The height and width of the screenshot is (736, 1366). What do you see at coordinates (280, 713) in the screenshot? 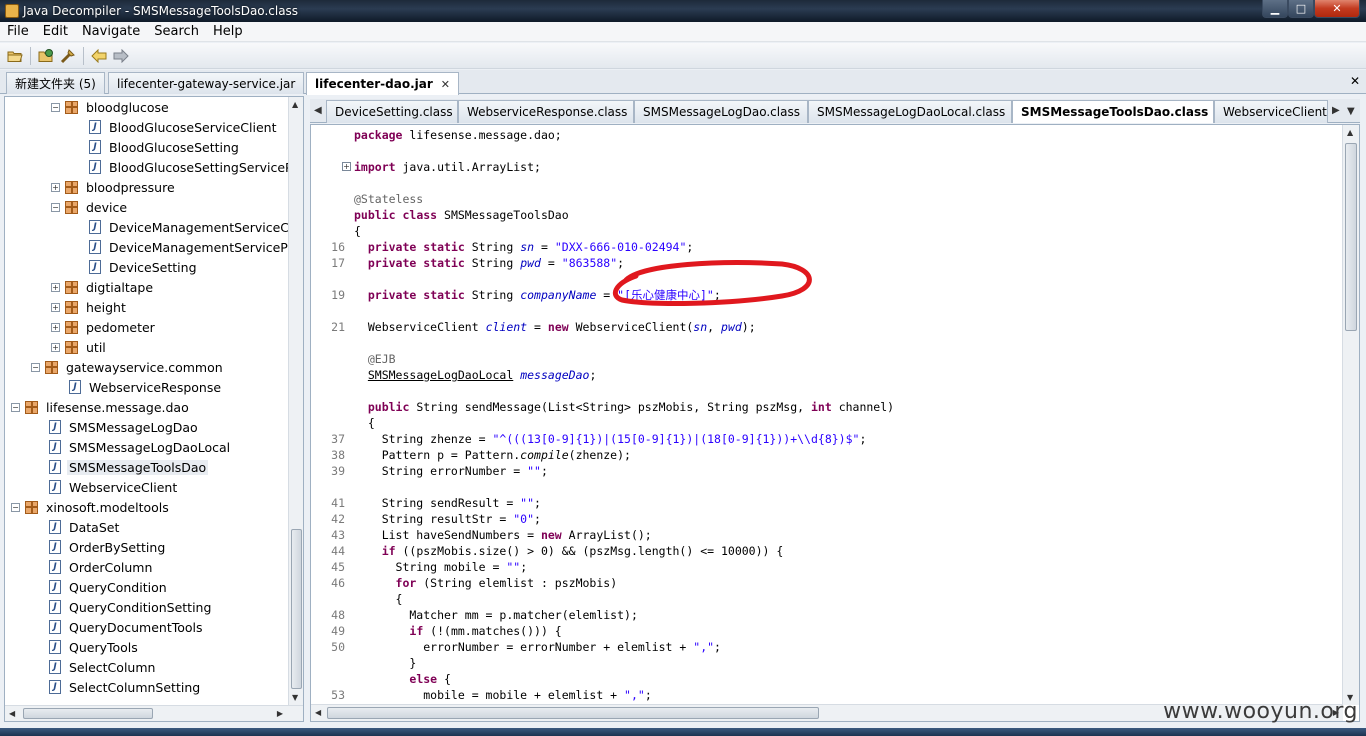
I see `scroll-right-icon: ▶` at bounding box center [280, 713].